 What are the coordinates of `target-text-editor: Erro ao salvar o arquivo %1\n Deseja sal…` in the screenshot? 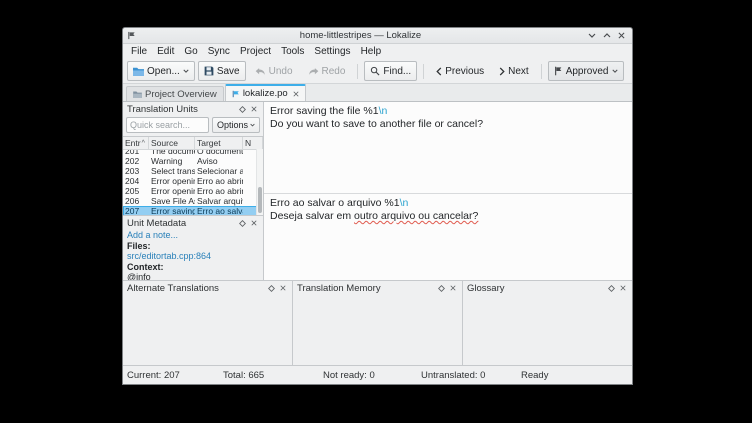 It's located at (448, 237).